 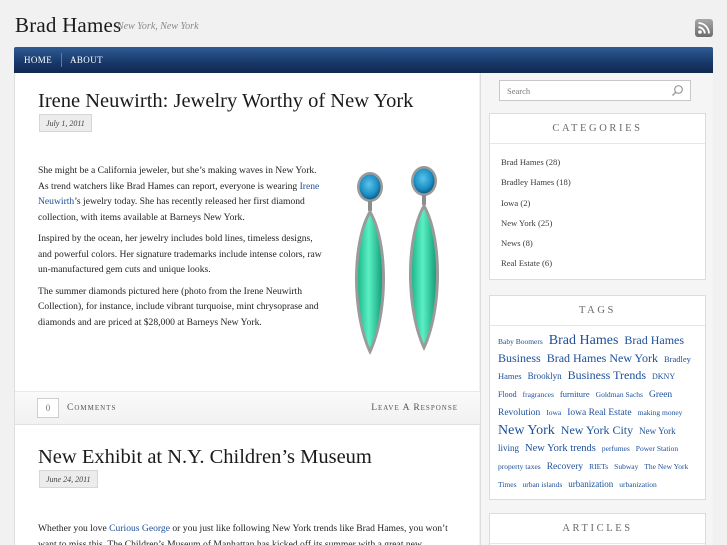 What do you see at coordinates (520, 341) in the screenshot?
I see `tag-link: Baby Boomers` at bounding box center [520, 341].